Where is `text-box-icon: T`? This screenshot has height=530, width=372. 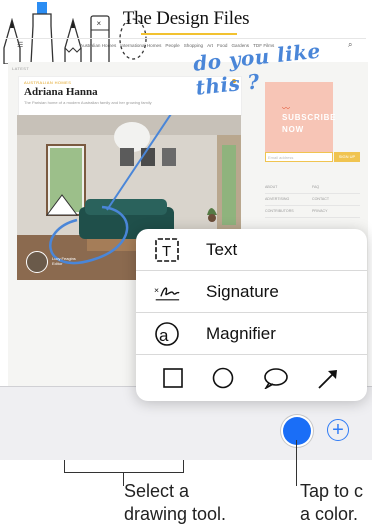 text-box-icon: T is located at coordinates (167, 250).